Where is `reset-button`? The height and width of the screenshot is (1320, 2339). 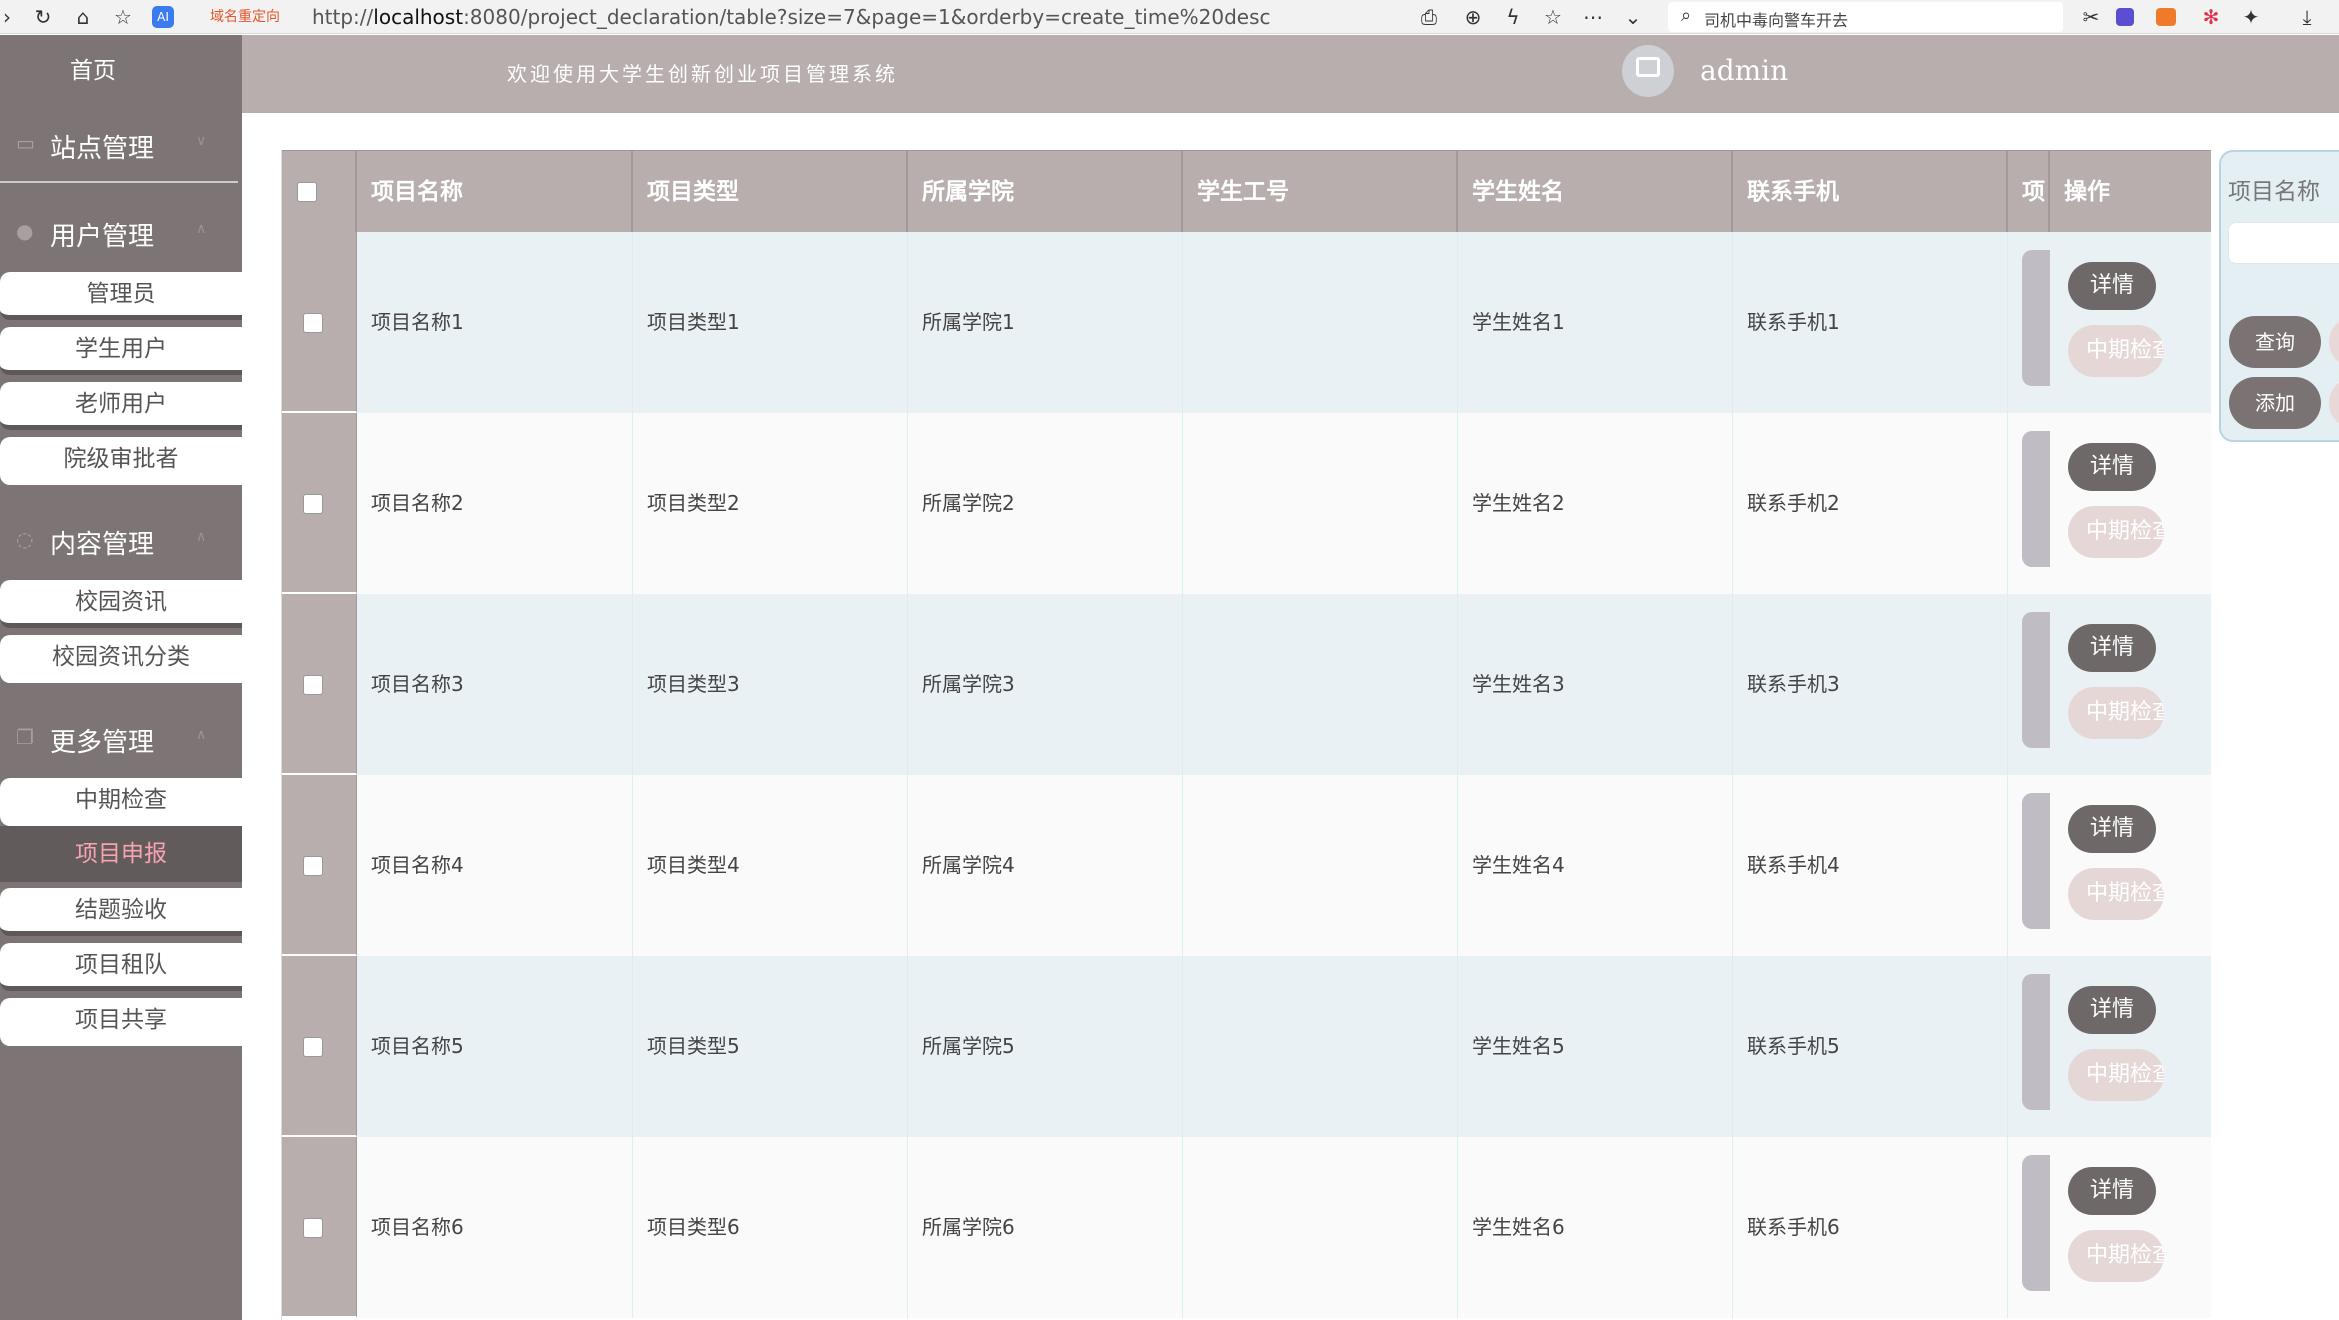
reset-button is located at coordinates (2334, 342).